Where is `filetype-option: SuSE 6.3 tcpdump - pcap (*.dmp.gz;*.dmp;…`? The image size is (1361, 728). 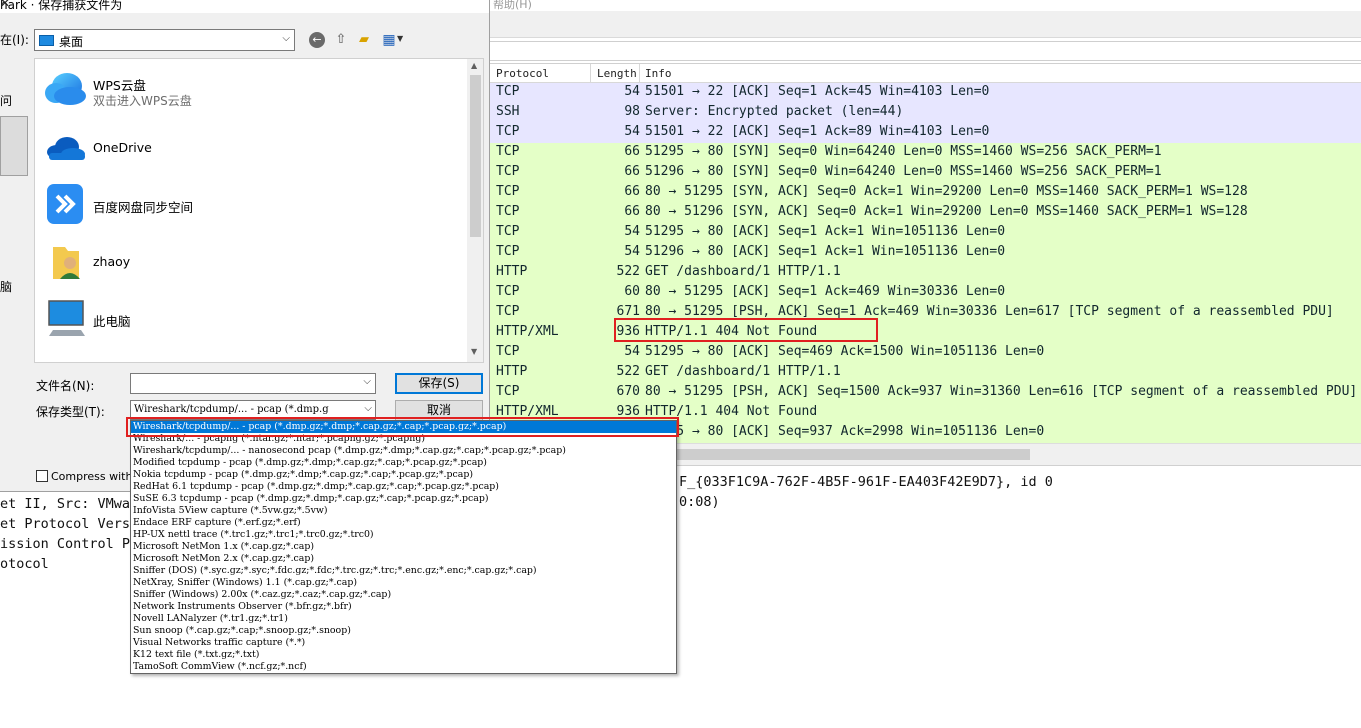 filetype-option: SuSE 6.3 tcpdump - pcap (*.dmp.gz;*.dmp;… is located at coordinates (403, 499).